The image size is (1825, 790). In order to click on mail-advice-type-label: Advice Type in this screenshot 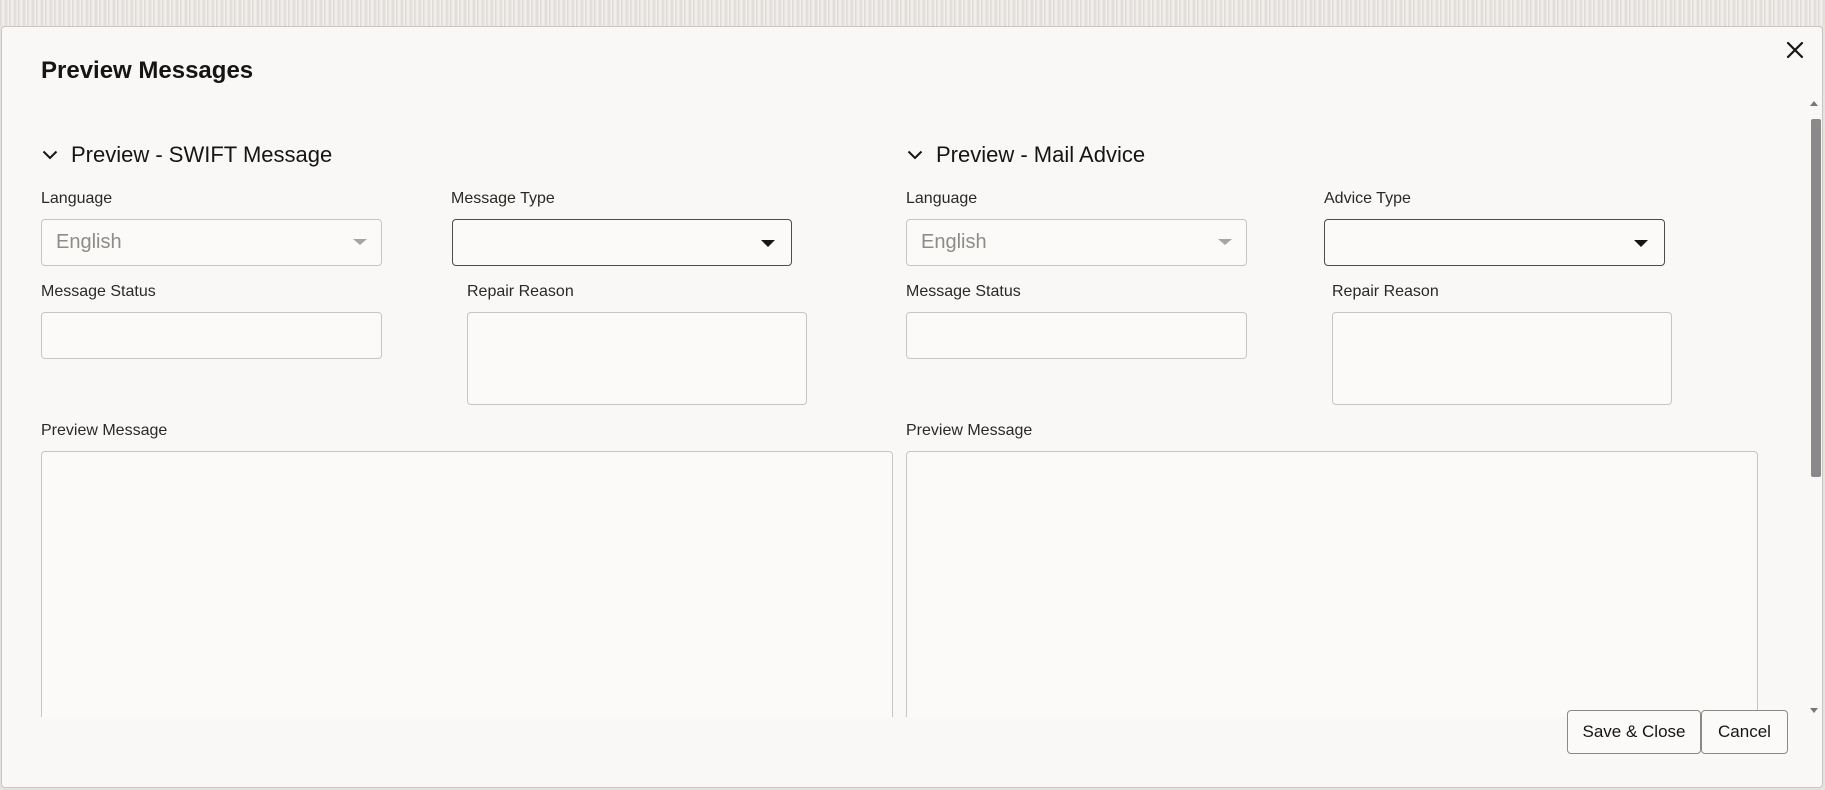, I will do `click(1367, 198)`.